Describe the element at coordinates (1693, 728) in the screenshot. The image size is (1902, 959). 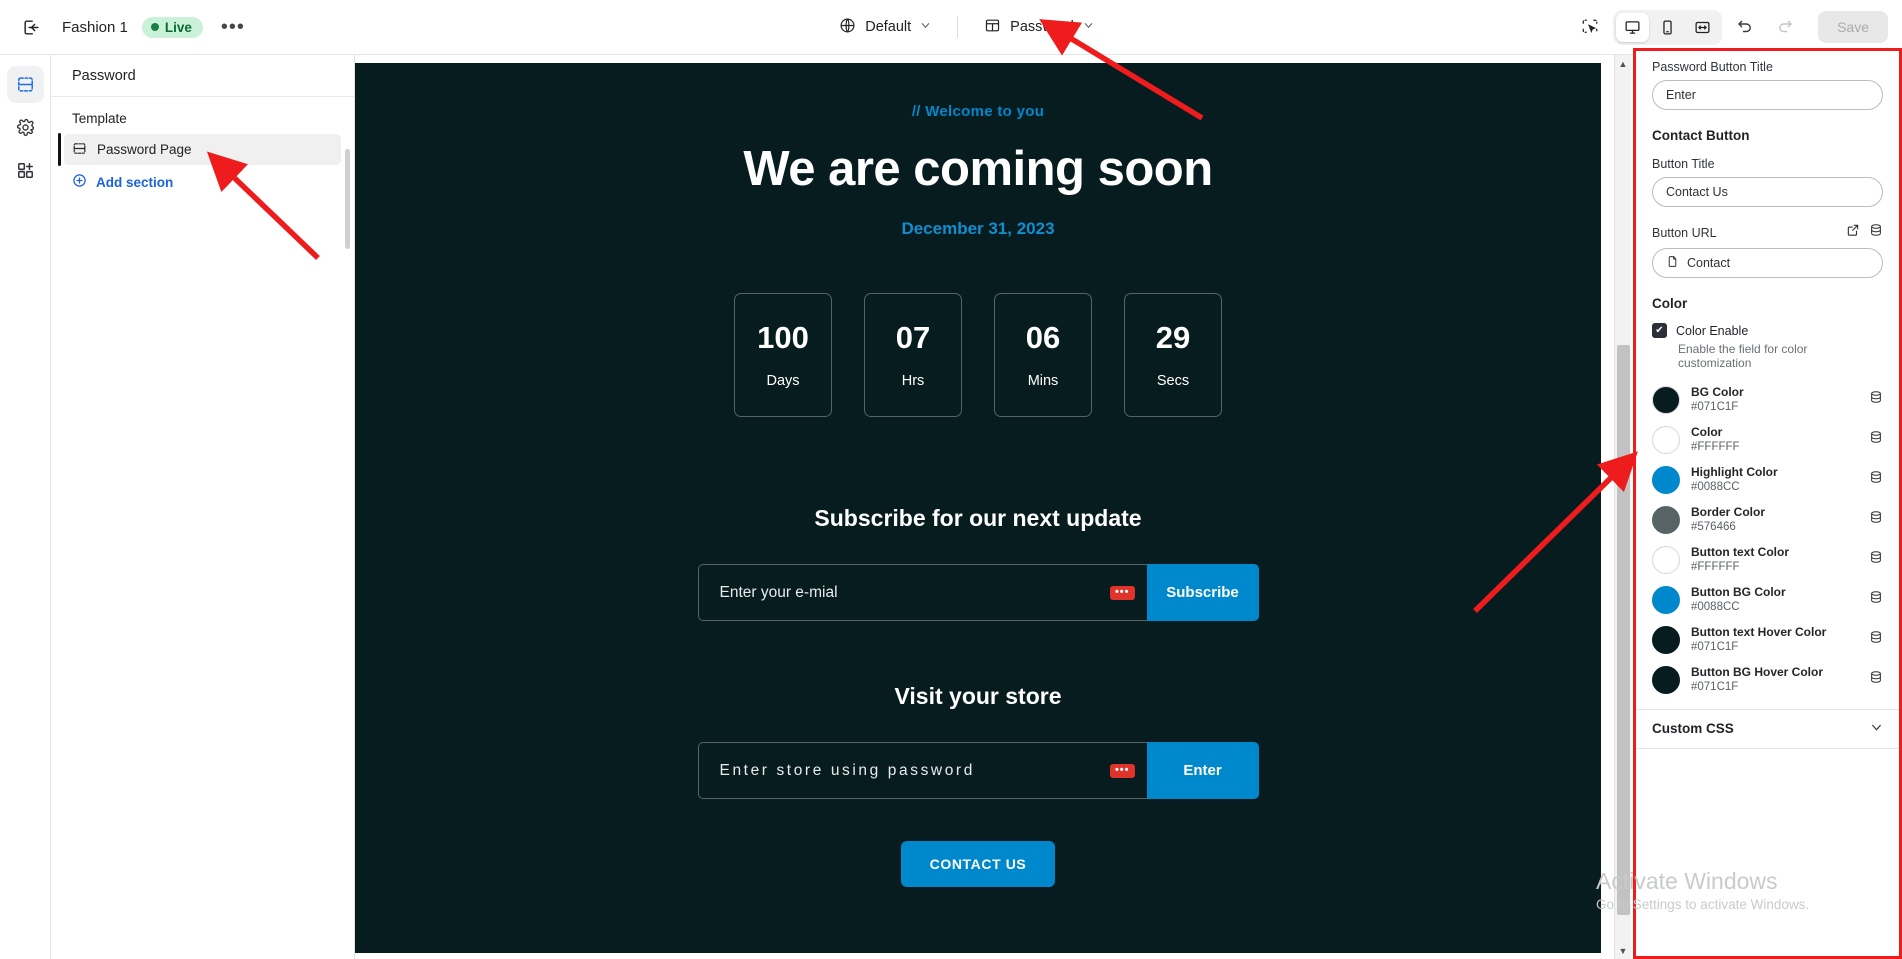
I see `custom-css-label: Custom CSS` at that location.